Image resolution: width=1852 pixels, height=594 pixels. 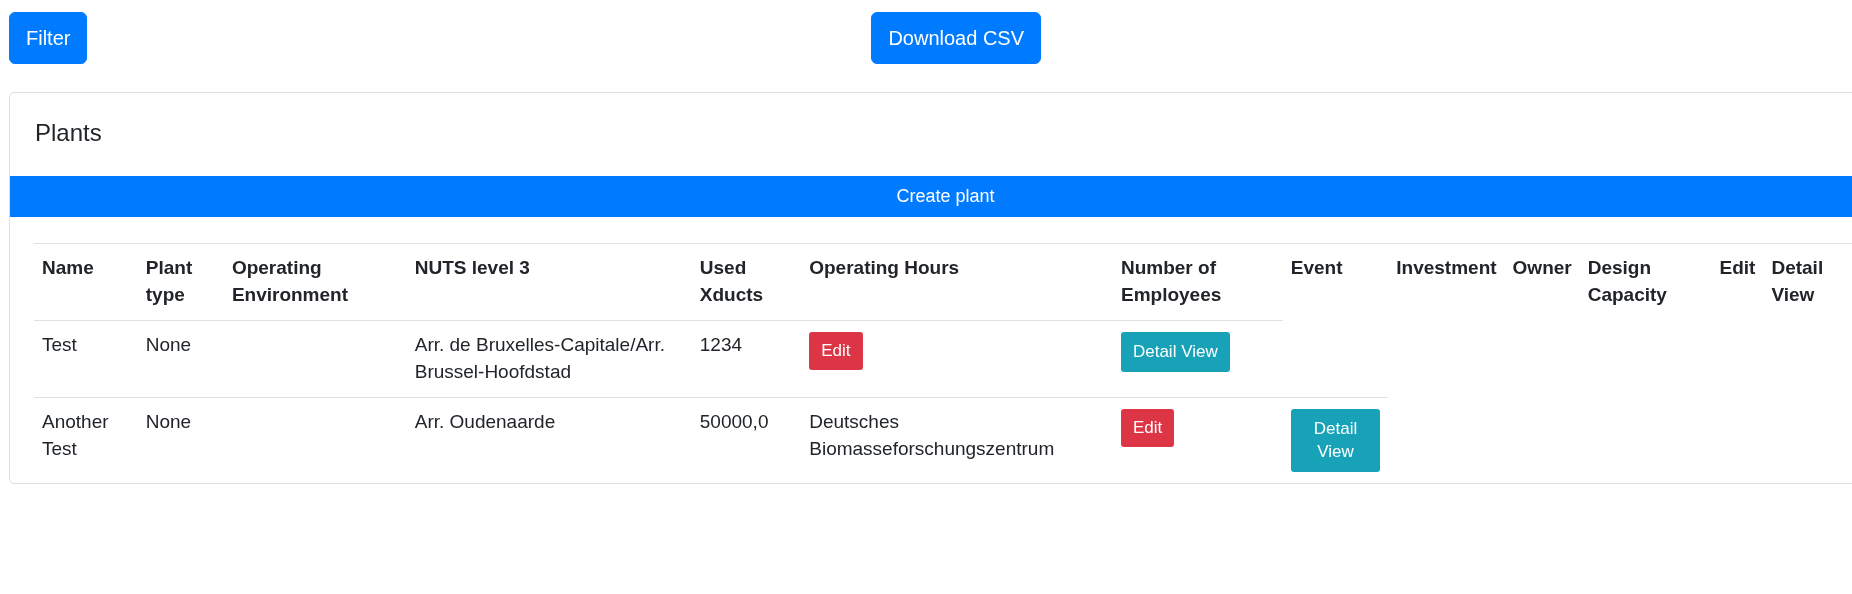 What do you see at coordinates (86, 440) in the screenshot?
I see `table-cell: Another Test` at bounding box center [86, 440].